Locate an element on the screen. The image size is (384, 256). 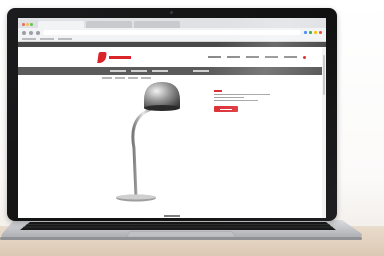
laptop-keyboard-deck is located at coordinates (181, 230).